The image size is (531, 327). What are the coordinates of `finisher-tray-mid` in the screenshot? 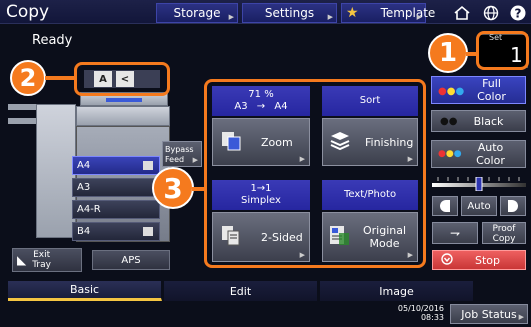 It's located at (23, 121).